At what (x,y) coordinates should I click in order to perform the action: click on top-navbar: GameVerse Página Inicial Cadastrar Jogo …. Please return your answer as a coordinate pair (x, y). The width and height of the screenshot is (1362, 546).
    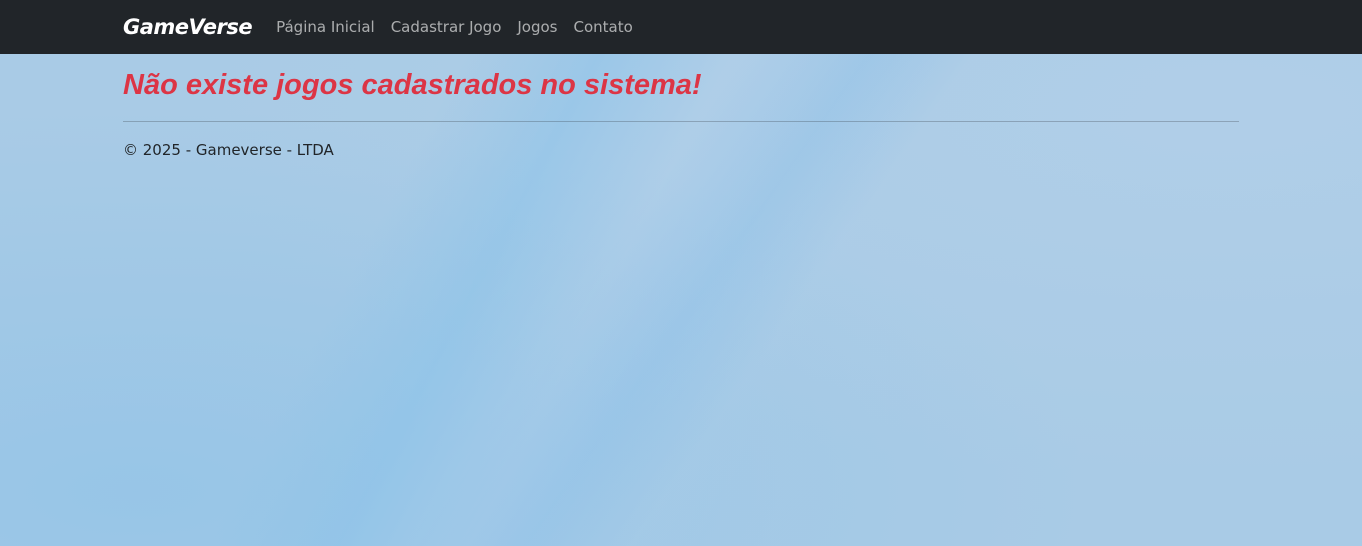
    Looking at the image, I should click on (681, 27).